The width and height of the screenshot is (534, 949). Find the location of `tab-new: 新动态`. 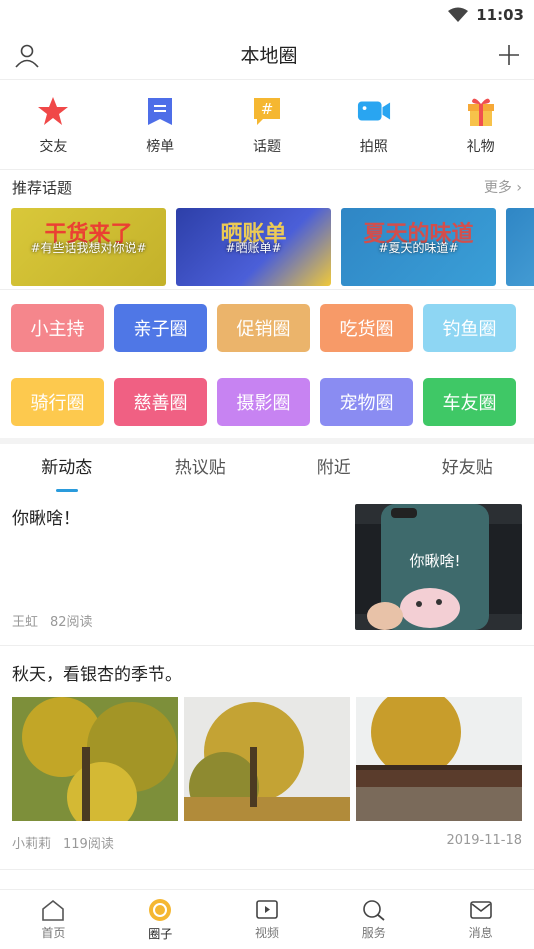

tab-new: 新动态 is located at coordinates (67, 470).